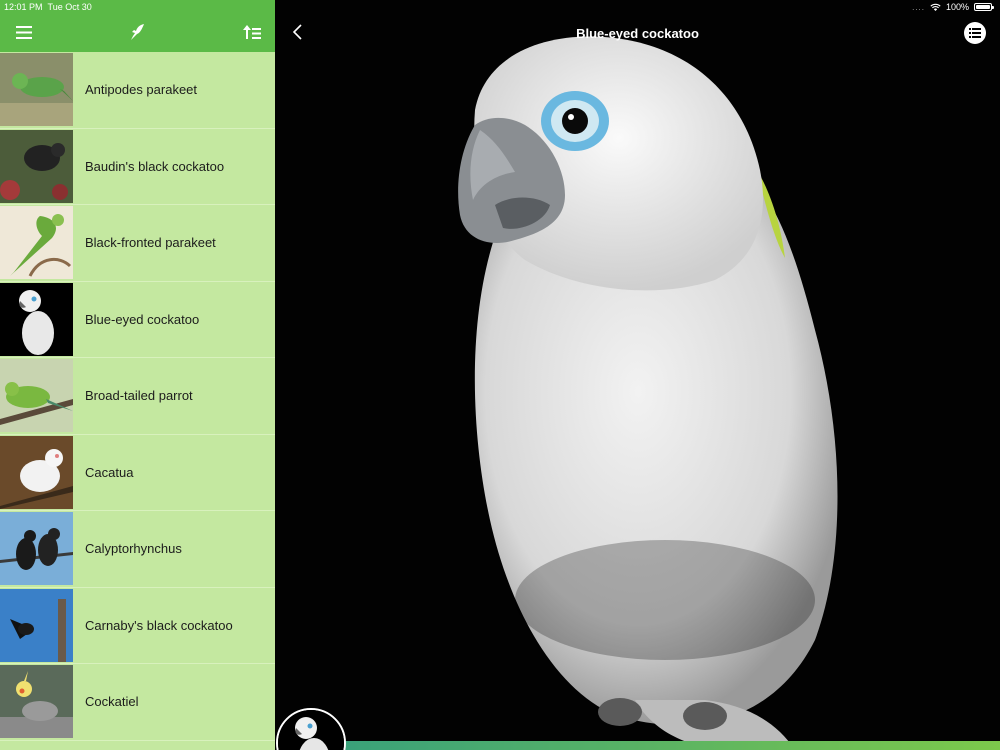 This screenshot has width=1000, height=750. I want to click on list-item: Baudin's black cockatoo, so click(137, 167).